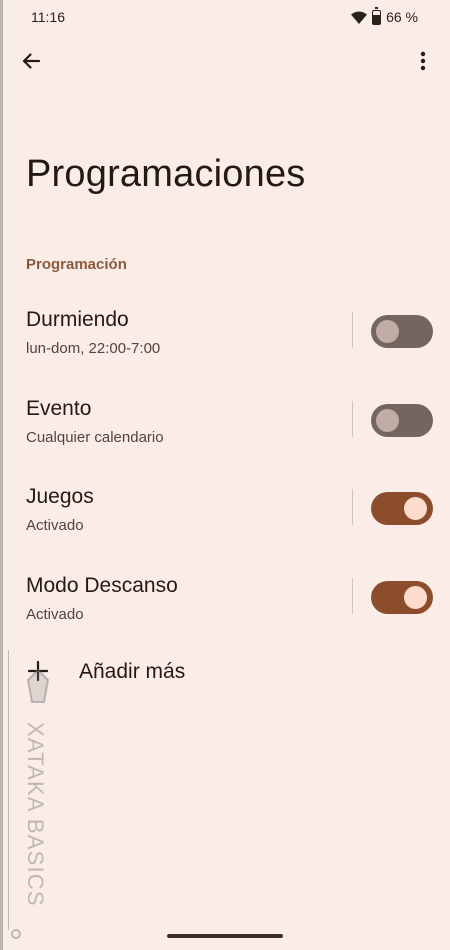 This screenshot has width=450, height=950. Describe the element at coordinates (225, 936) in the screenshot. I see `home-indicator` at that location.